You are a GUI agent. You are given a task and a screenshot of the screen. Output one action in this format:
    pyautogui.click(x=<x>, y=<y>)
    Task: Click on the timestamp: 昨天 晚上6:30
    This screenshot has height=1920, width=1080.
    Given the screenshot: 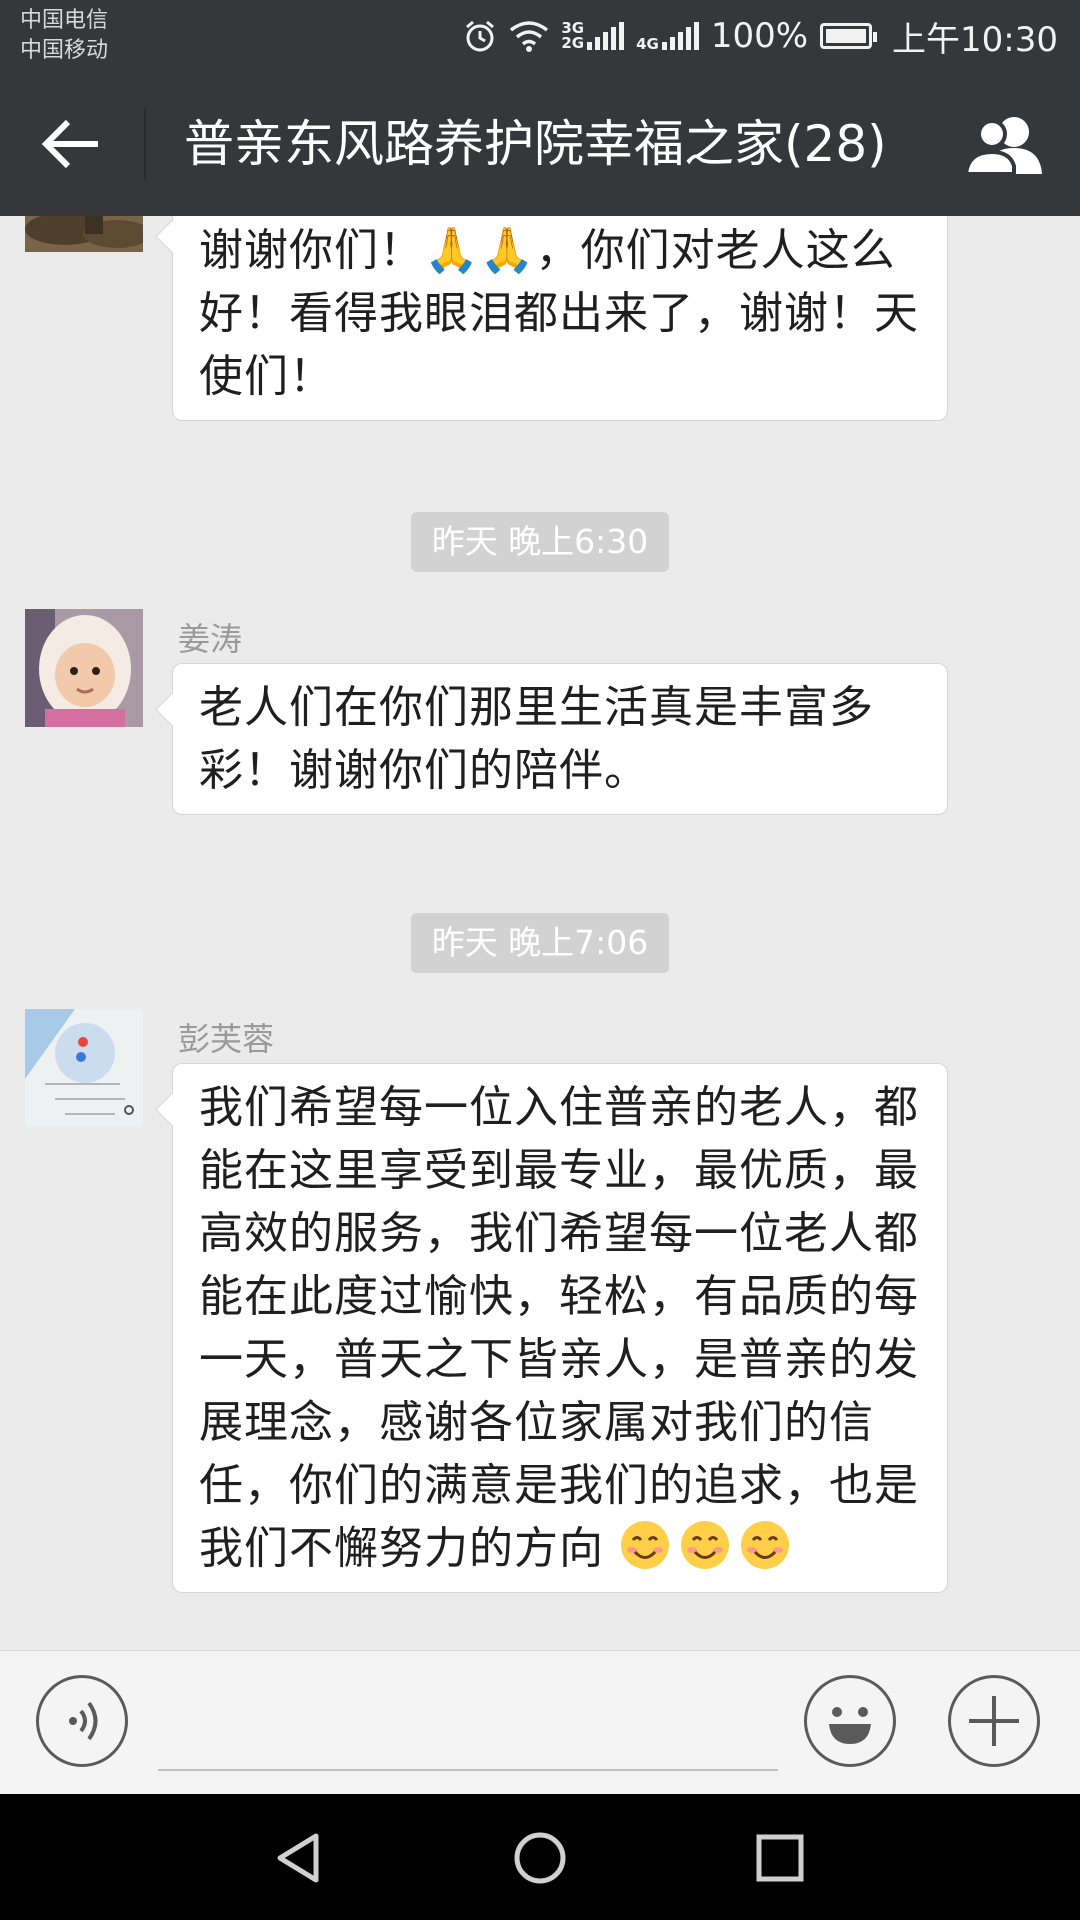 What is the action you would take?
    pyautogui.click(x=540, y=542)
    